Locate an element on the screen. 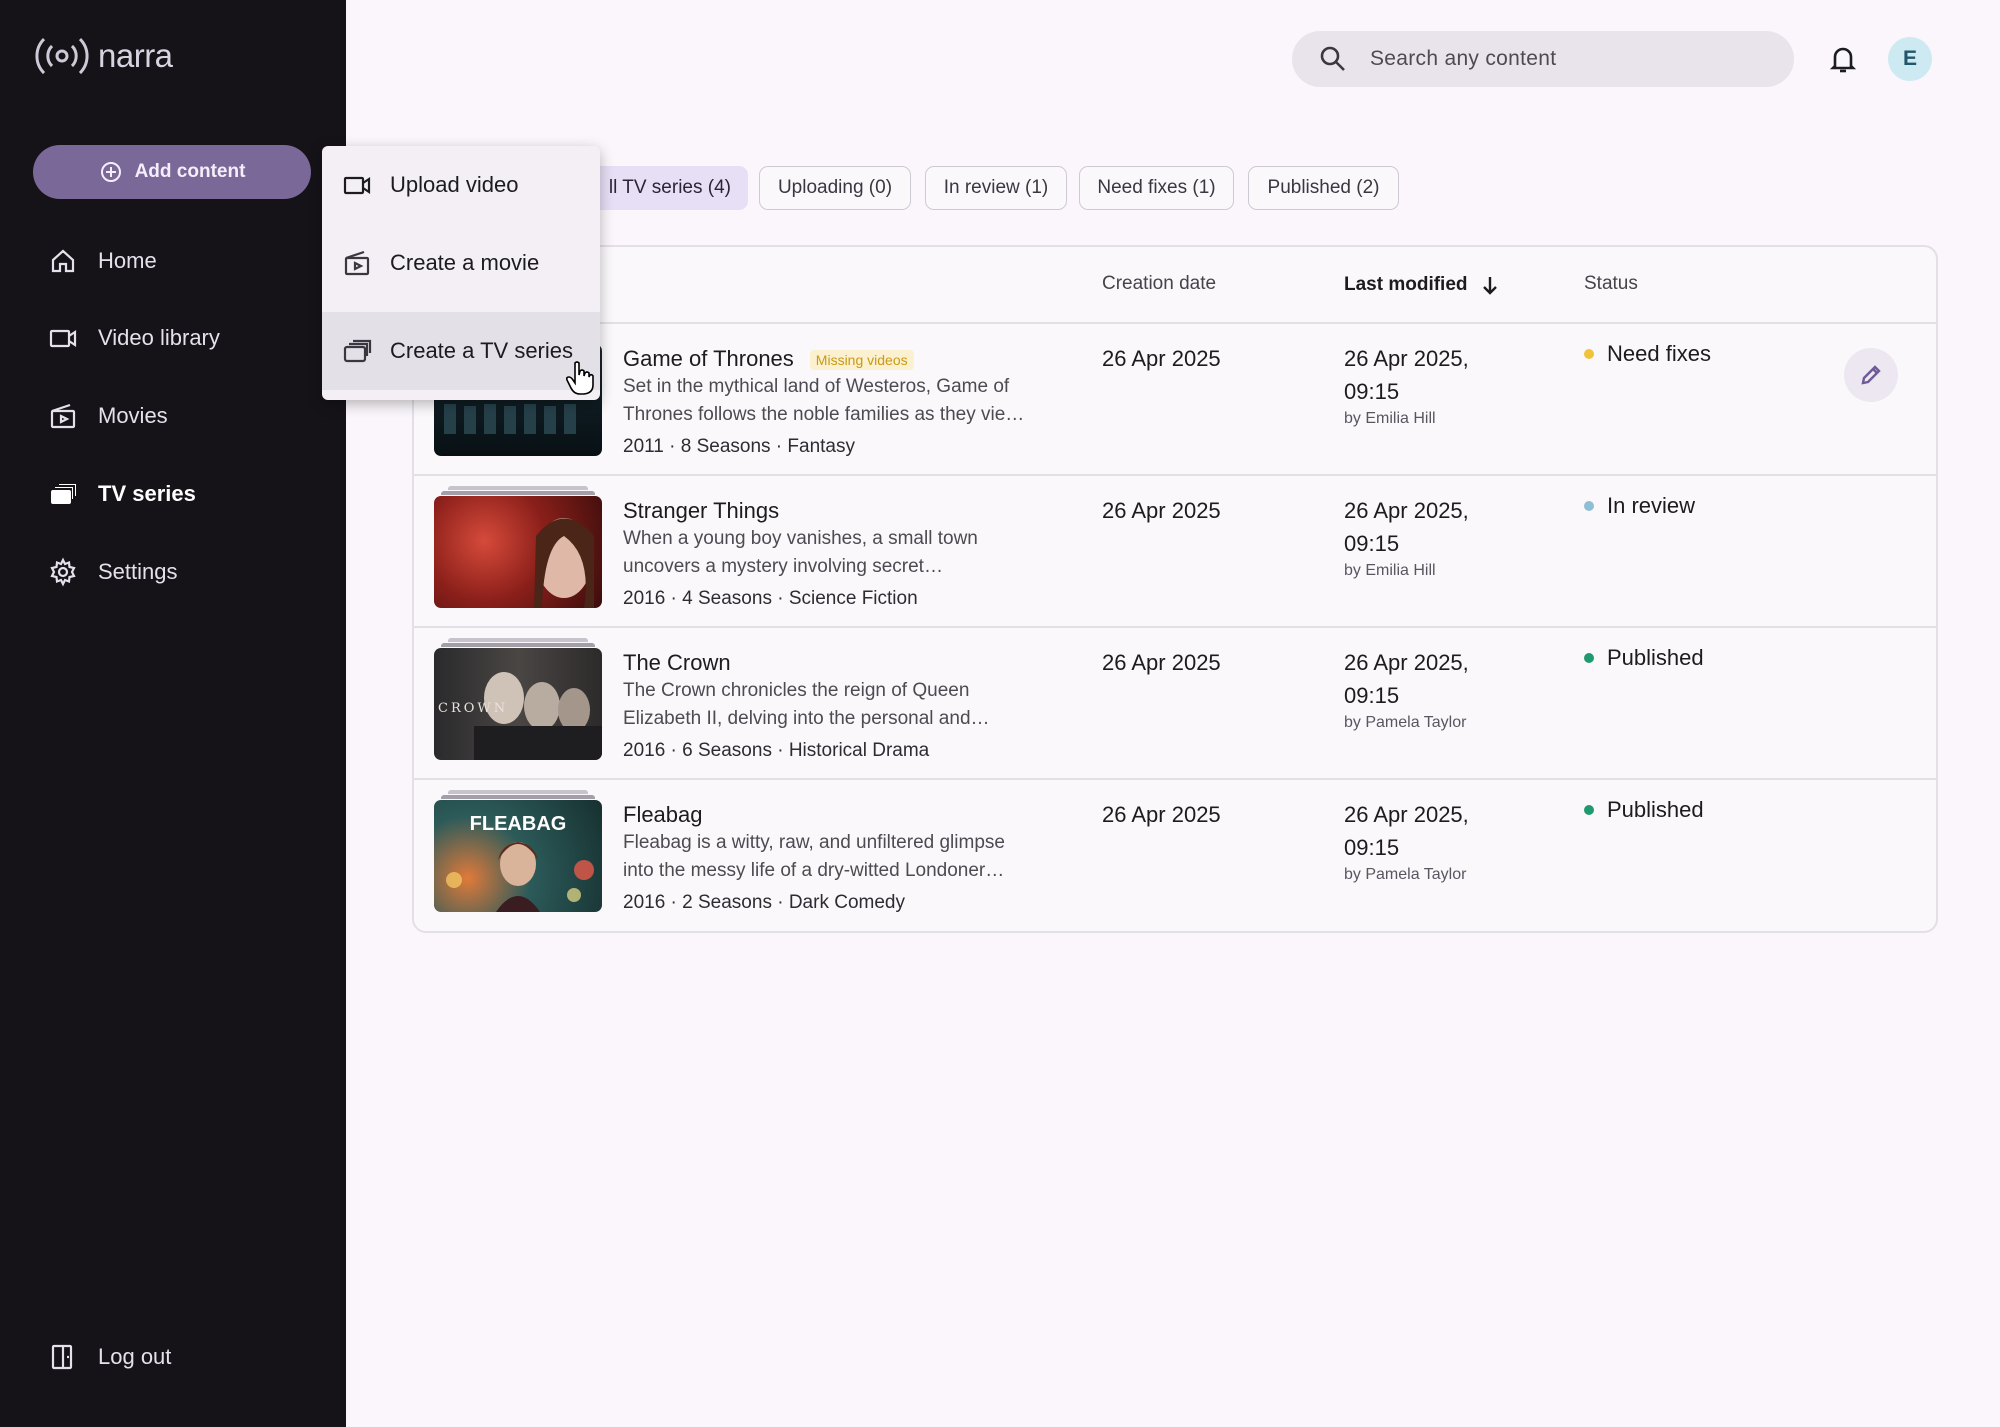 Image resolution: width=2000 pixels, height=1427 pixels. sidebar-item-home: Home is located at coordinates (188, 261).